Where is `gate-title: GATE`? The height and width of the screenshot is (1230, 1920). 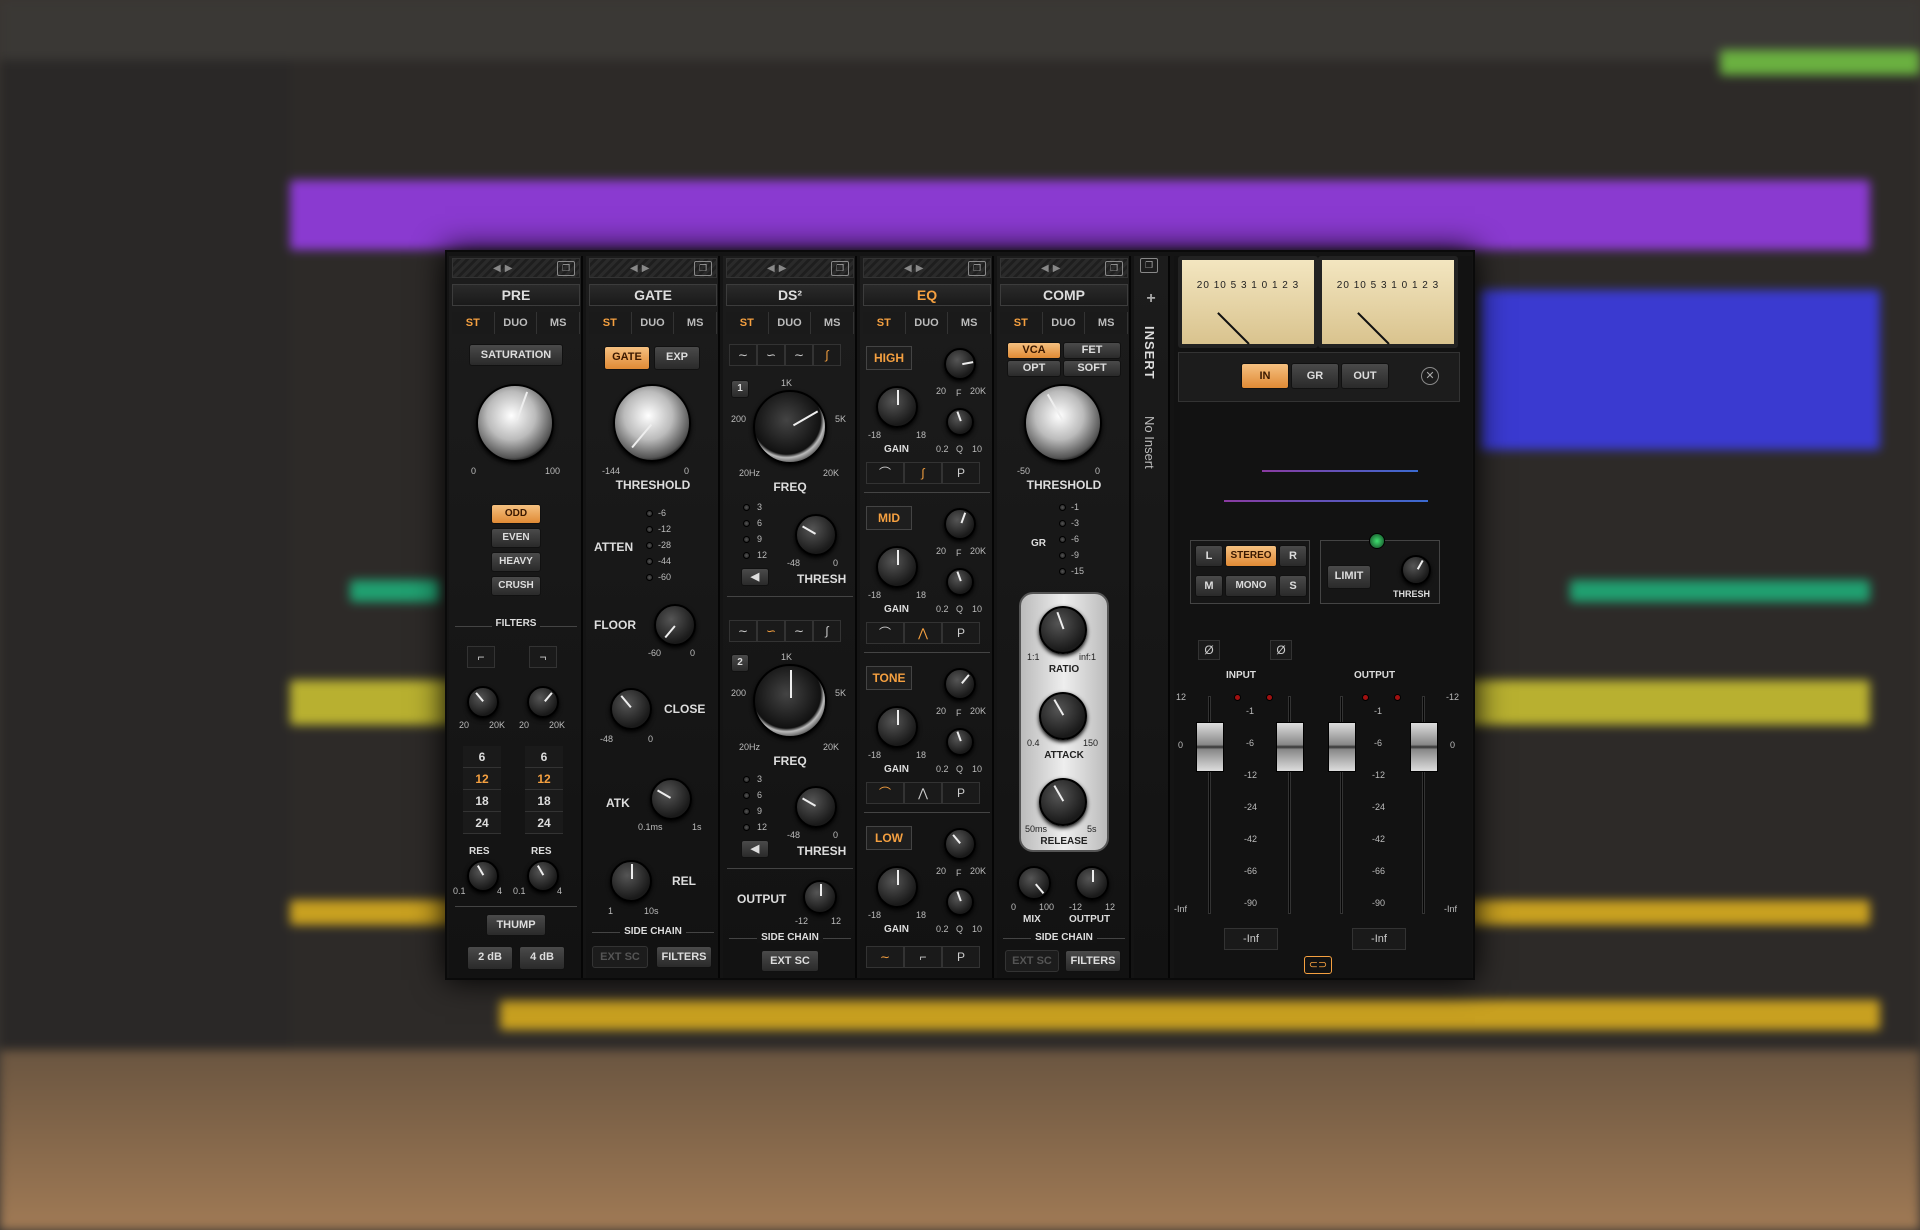 gate-title: GATE is located at coordinates (653, 295).